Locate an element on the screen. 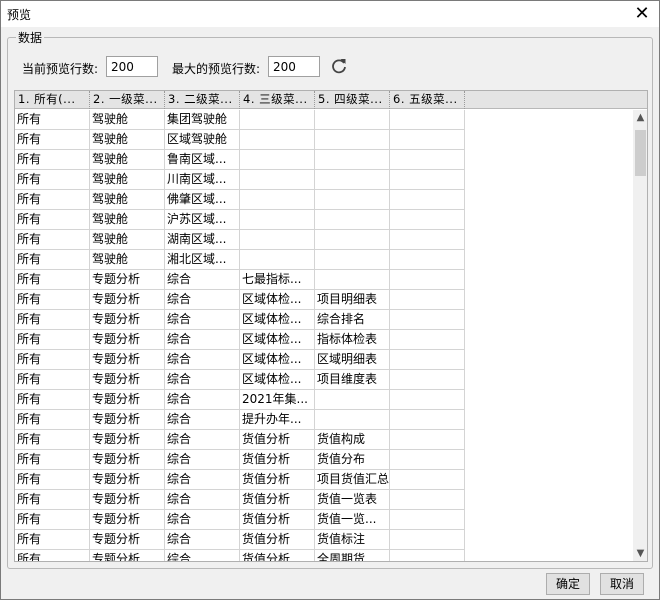 This screenshot has height=600, width=660. table-cell: 指标体检表 is located at coordinates (352, 340).